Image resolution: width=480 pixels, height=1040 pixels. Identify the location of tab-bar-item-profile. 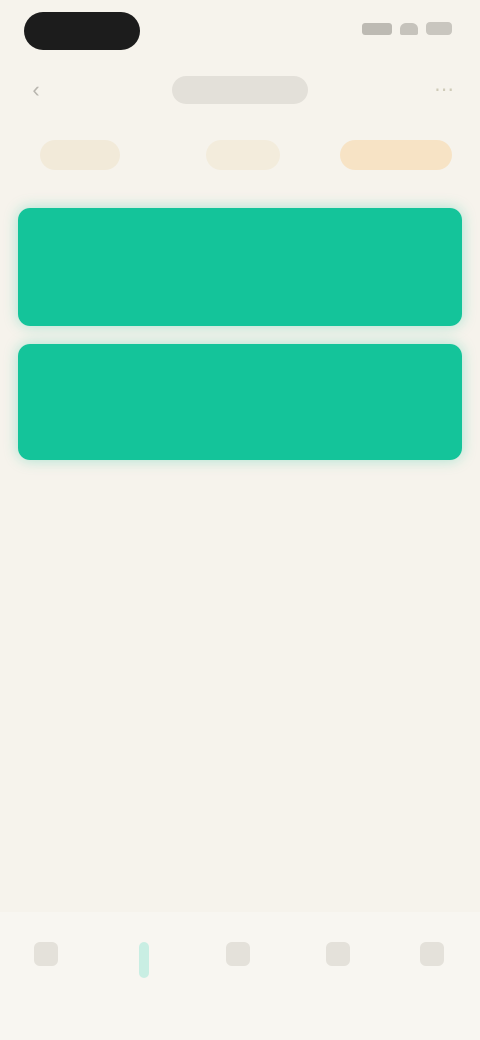
(432, 971).